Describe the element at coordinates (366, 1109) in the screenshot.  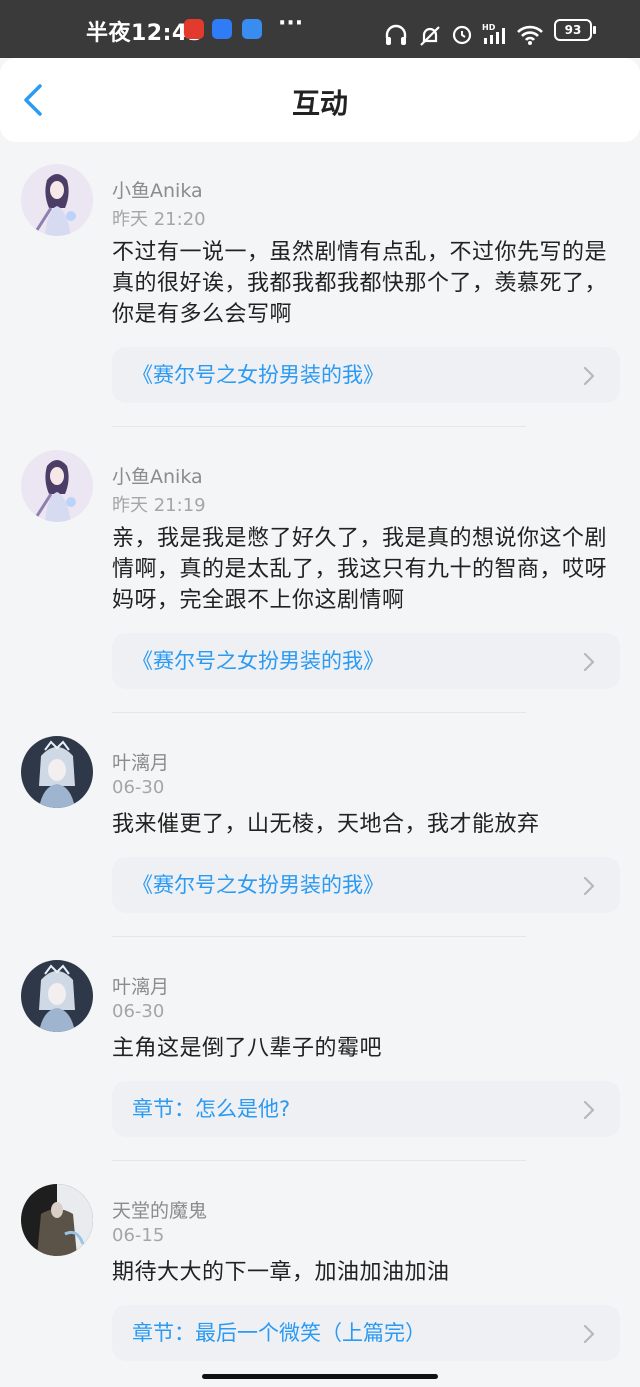
I see `comment-source-link: 章节：怎么是他?` at that location.